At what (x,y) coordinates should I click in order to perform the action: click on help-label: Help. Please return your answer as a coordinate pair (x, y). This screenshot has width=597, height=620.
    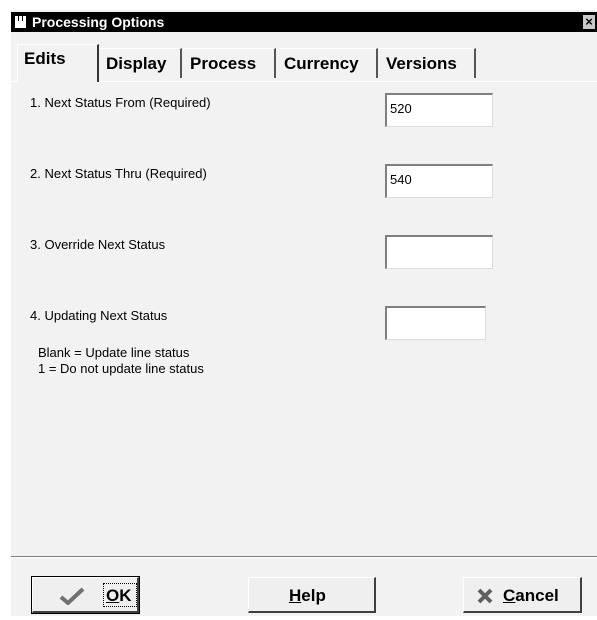
    Looking at the image, I should click on (307, 595).